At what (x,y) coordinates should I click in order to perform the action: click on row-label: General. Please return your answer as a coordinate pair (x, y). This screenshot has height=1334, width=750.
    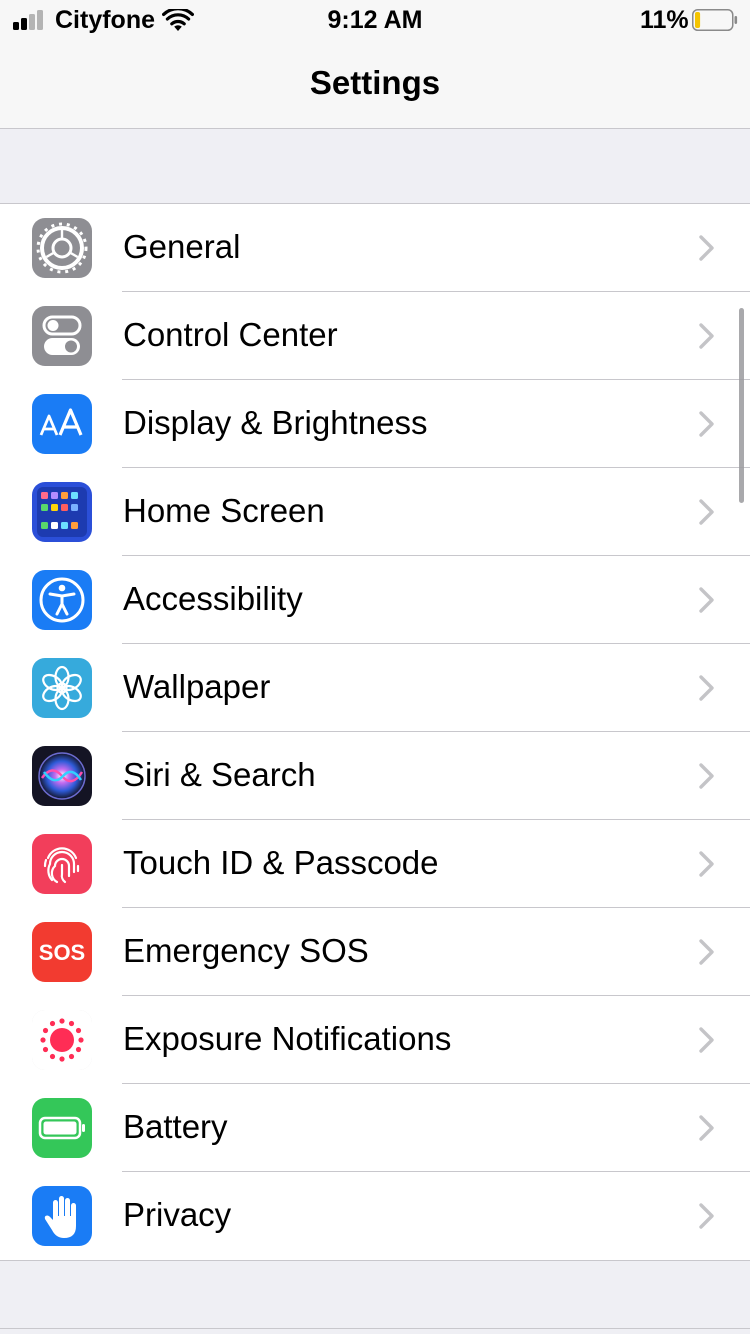
    Looking at the image, I should click on (182, 246).